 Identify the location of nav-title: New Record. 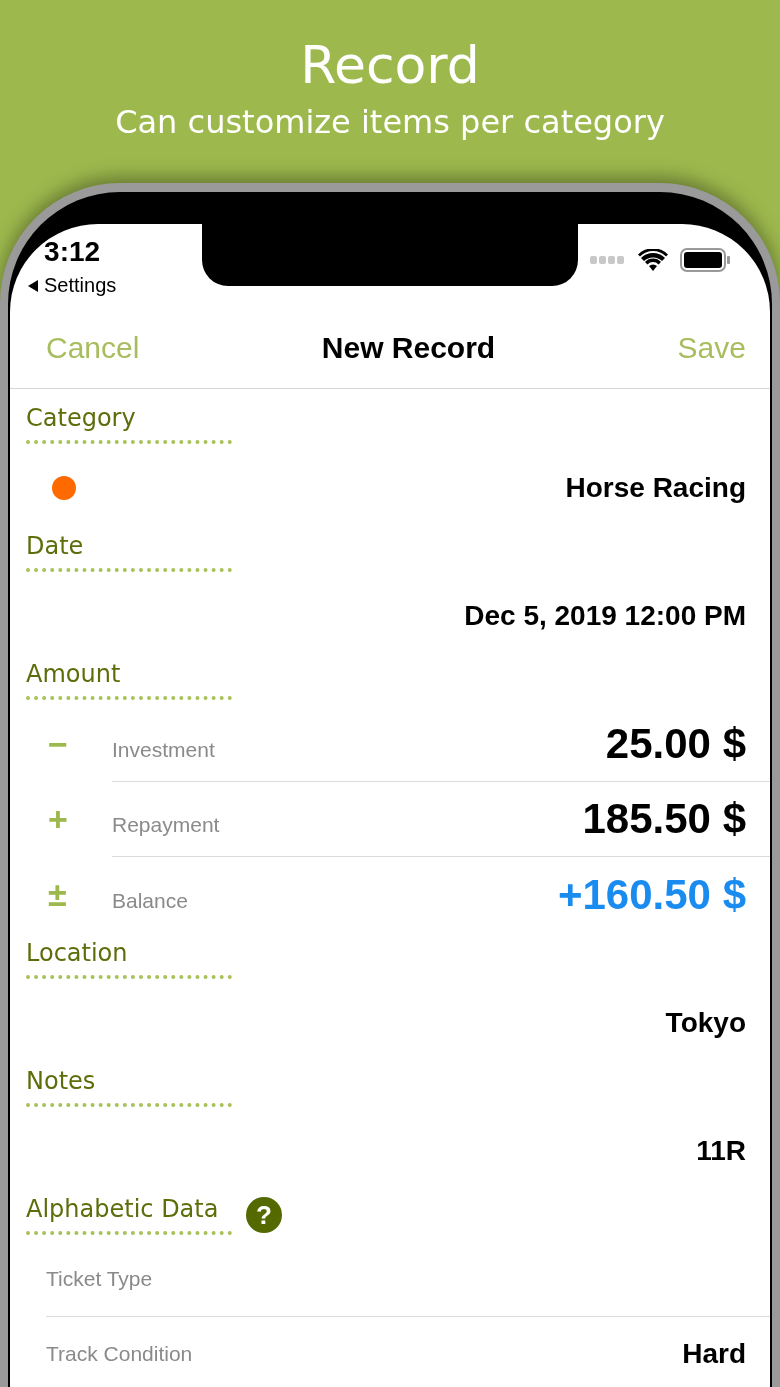
(408, 348).